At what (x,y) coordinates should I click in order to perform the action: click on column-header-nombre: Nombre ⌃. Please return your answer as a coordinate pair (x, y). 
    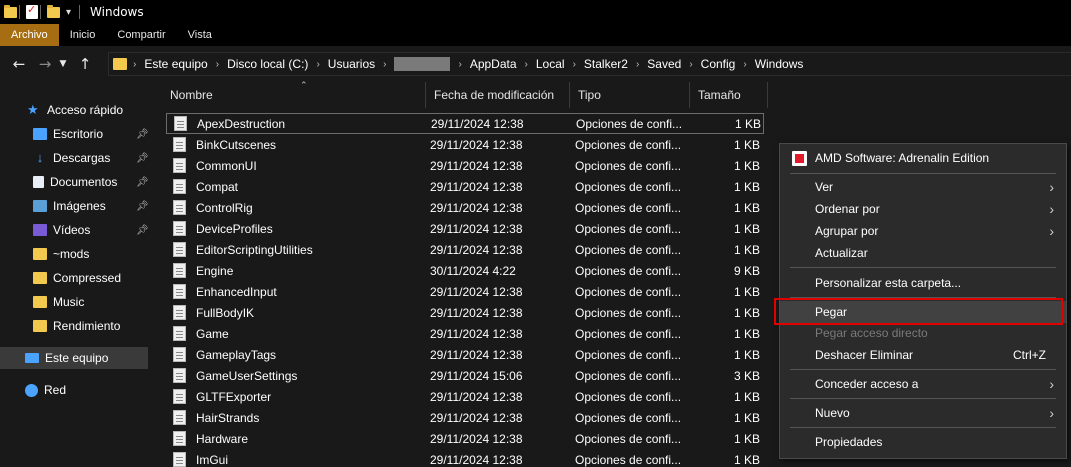
    Looking at the image, I should click on (294, 94).